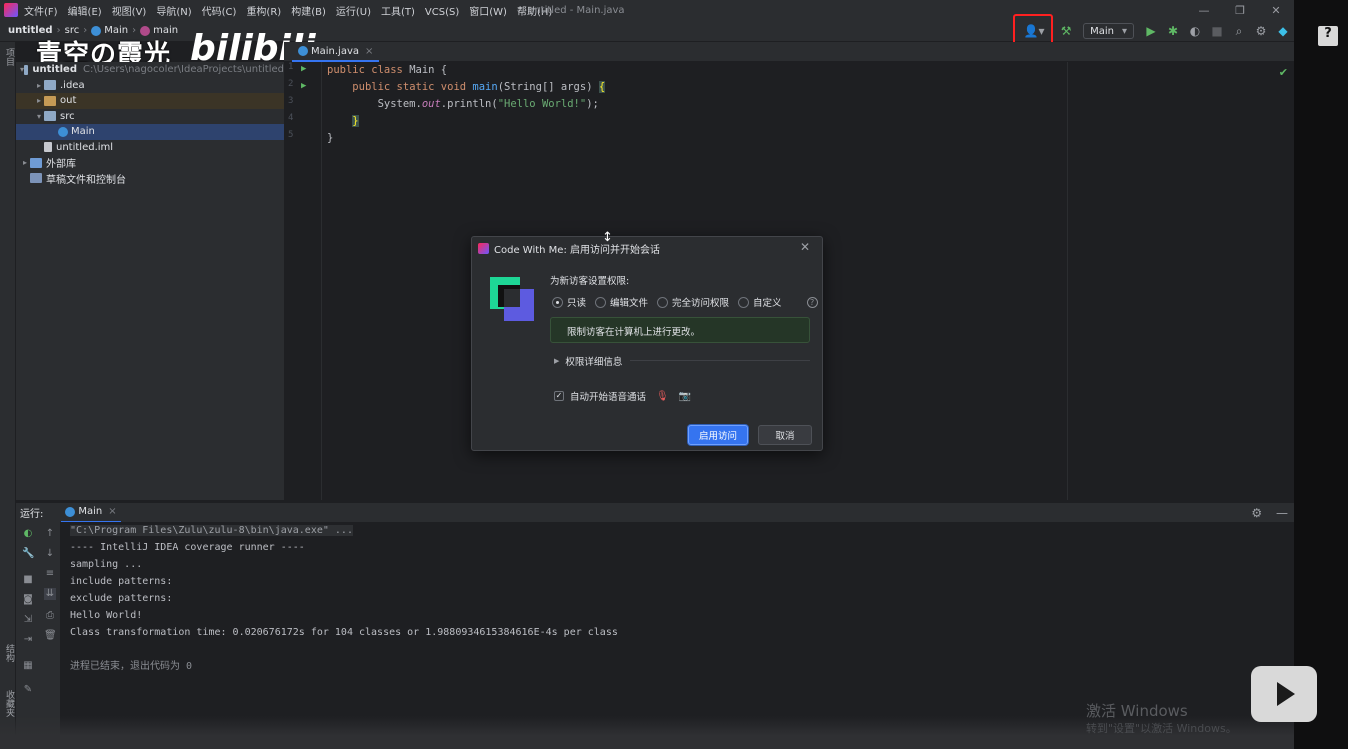 This screenshot has height=749, width=1348. What do you see at coordinates (767, 303) in the screenshot?
I see `radio-label: 自定义` at bounding box center [767, 303].